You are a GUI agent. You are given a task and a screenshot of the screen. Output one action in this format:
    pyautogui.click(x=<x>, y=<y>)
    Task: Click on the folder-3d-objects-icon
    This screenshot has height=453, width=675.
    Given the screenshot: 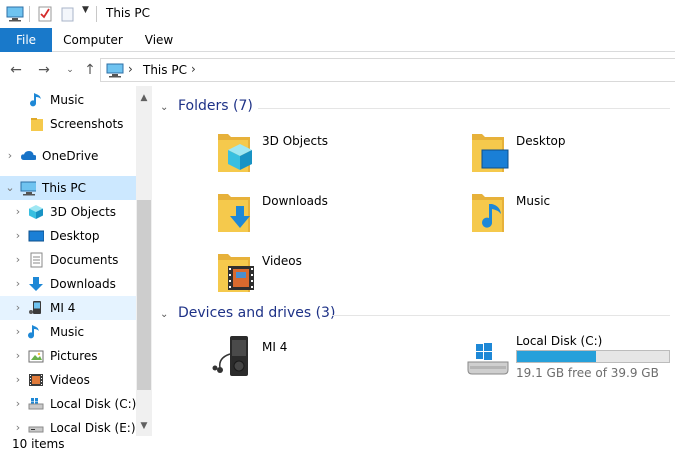 What is the action you would take?
    pyautogui.click(x=235, y=153)
    